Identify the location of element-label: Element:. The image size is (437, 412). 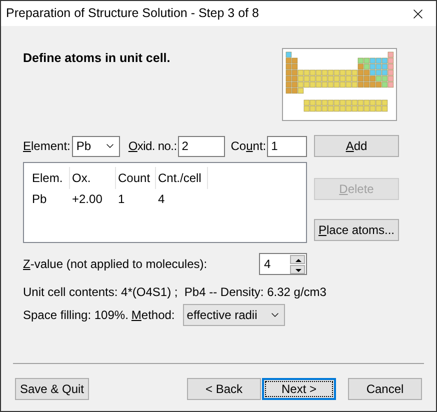
(46, 146).